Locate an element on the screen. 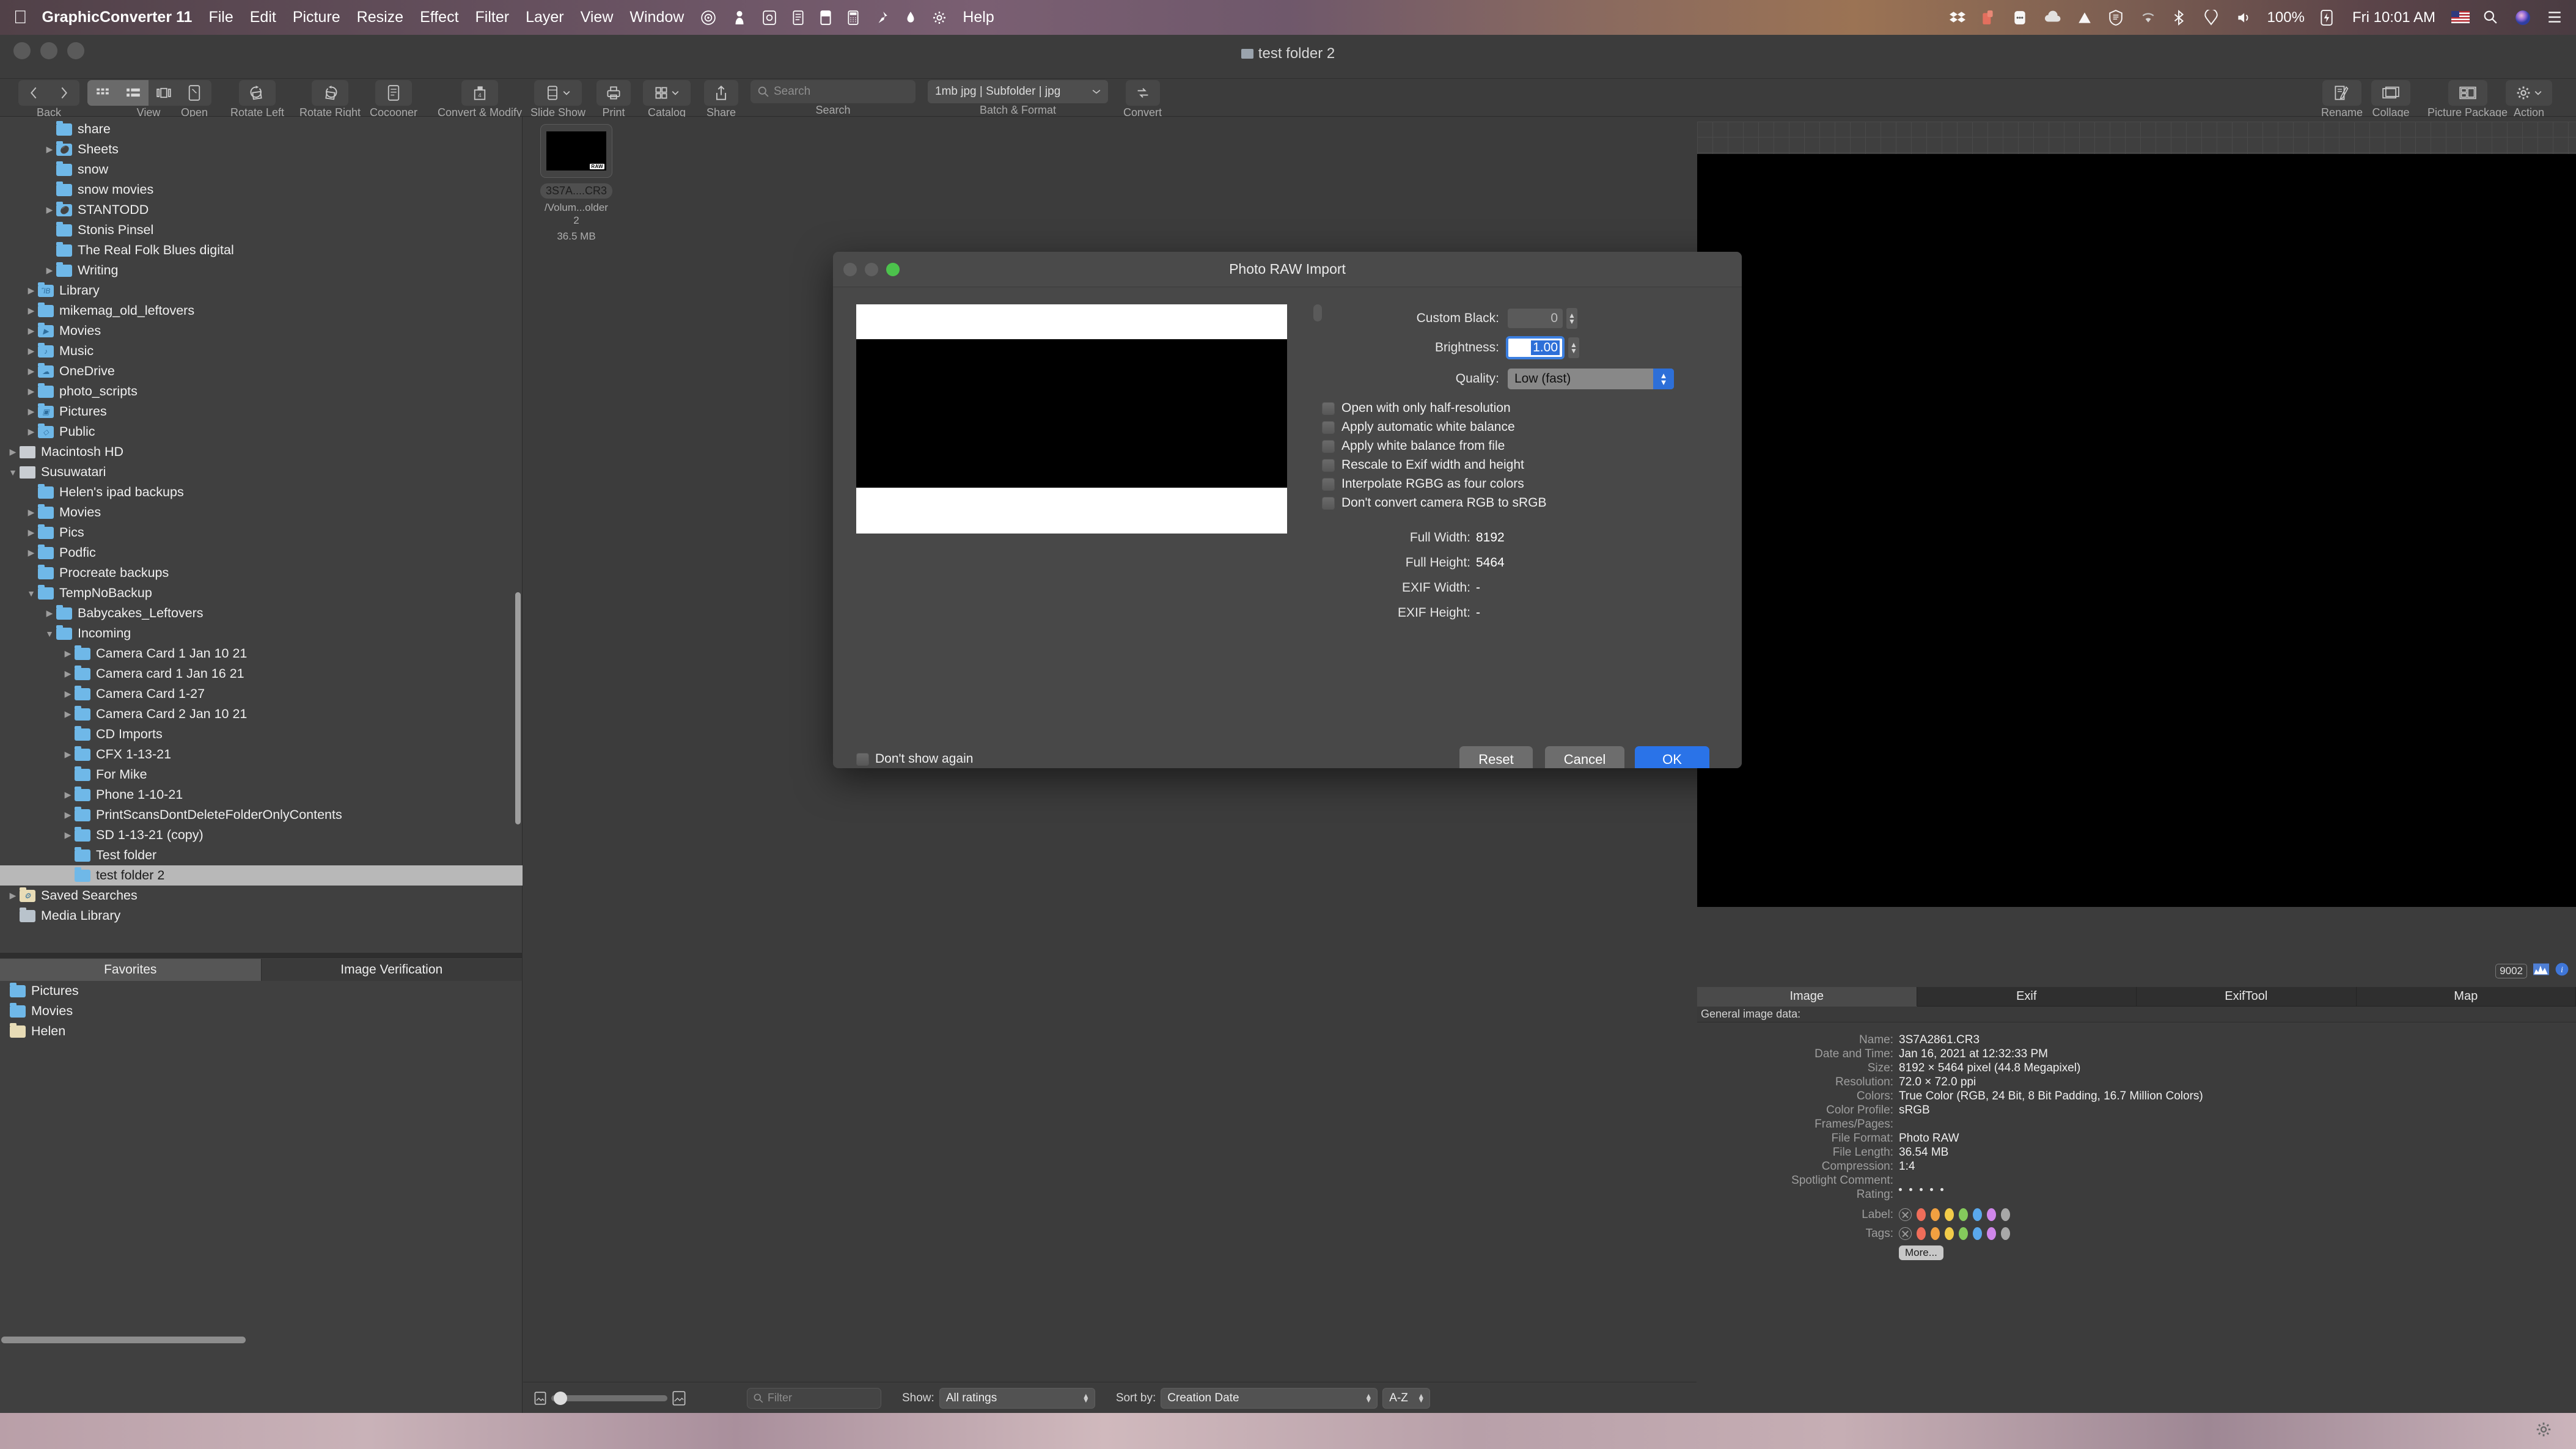 The height and width of the screenshot is (1449, 2576). tree-item-sheets: ▶ ⚫ Sheets is located at coordinates (261, 149).